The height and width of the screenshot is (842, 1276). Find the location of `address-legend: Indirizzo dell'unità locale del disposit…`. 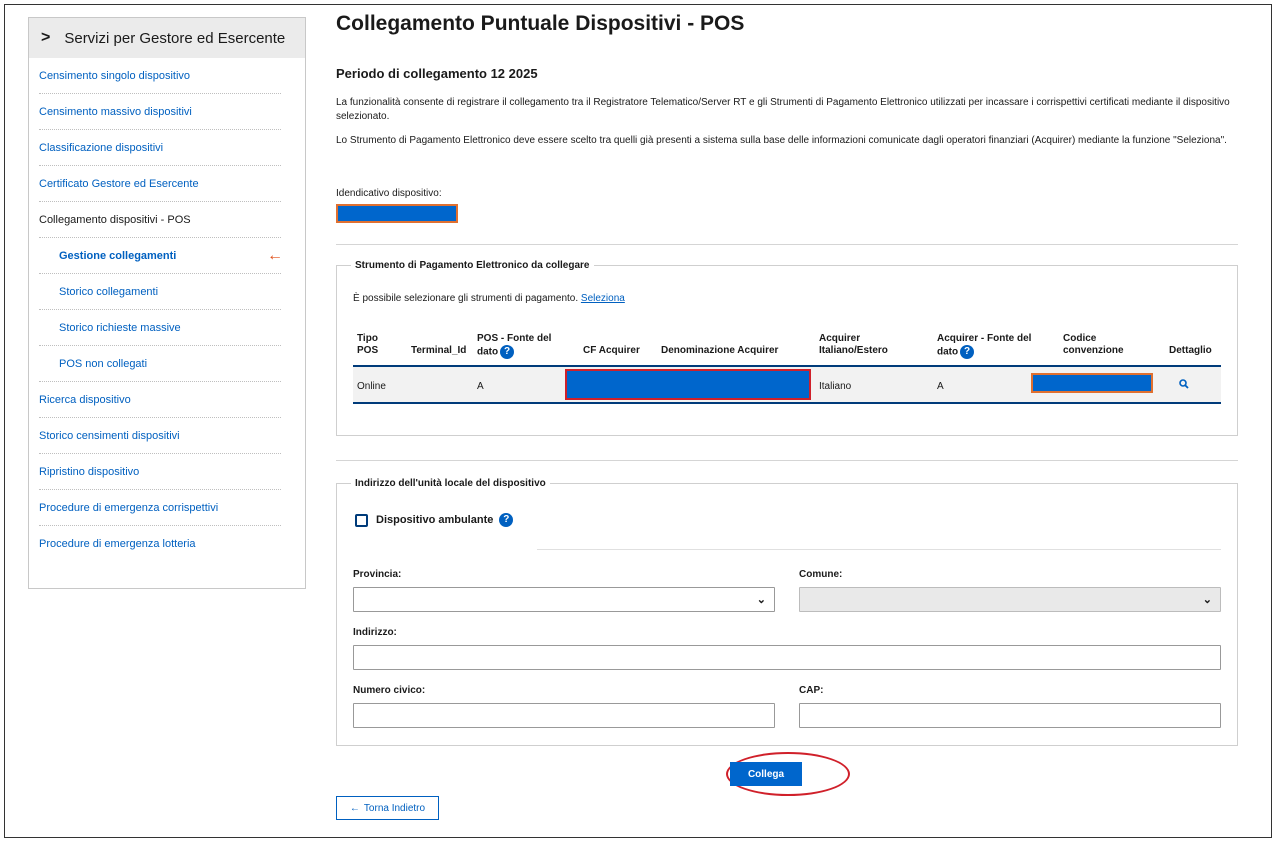

address-legend: Indirizzo dell'unità locale del disposit… is located at coordinates (450, 483).